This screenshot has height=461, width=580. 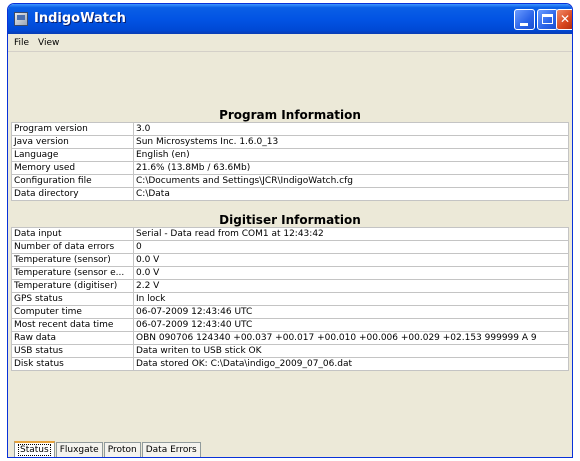 What do you see at coordinates (351, 299) in the screenshot?
I see `row-value: In lock` at bounding box center [351, 299].